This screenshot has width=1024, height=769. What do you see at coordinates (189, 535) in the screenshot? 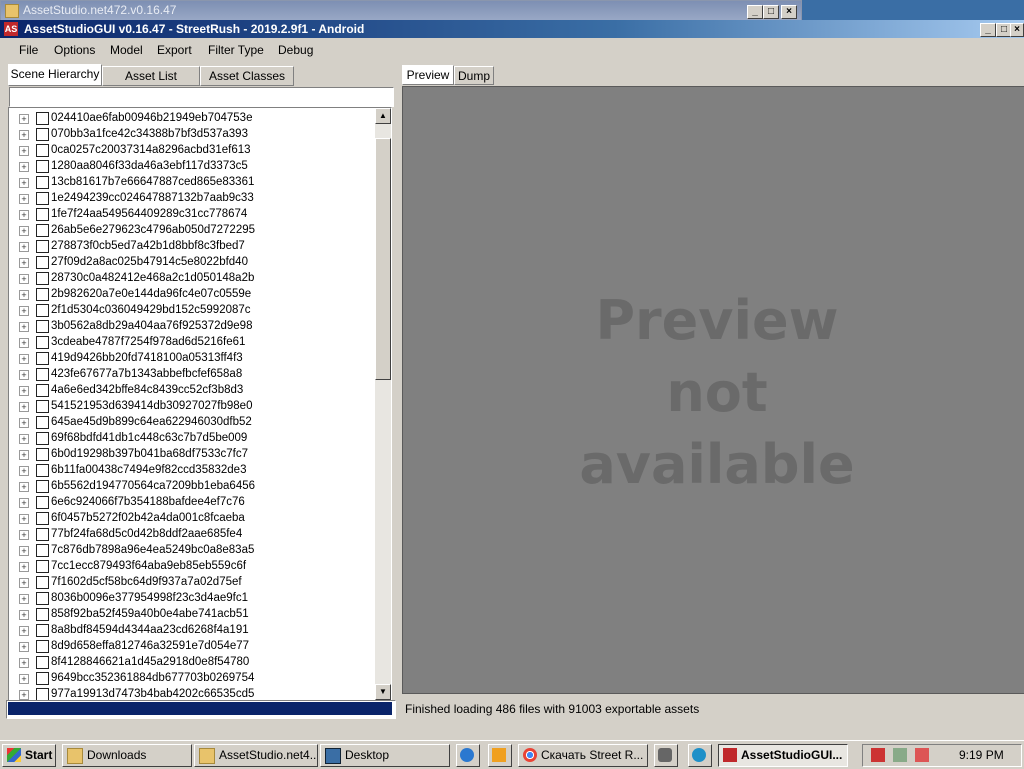
I see `tree-item: +77bf24fa68d5c0d42b8ddf2aae685fe4` at bounding box center [189, 535].